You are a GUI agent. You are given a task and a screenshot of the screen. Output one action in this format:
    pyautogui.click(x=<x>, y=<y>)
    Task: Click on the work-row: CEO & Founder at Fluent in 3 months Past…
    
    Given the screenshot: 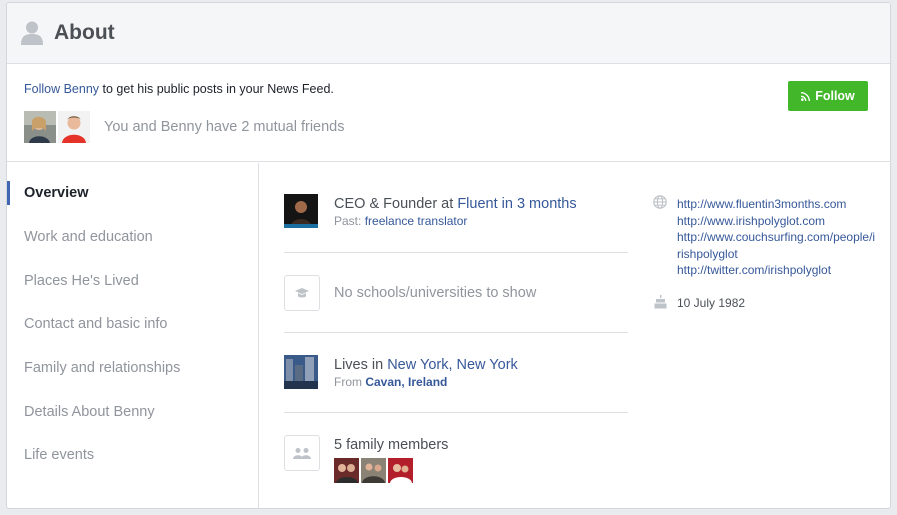 What is the action you would take?
    pyautogui.click(x=456, y=214)
    